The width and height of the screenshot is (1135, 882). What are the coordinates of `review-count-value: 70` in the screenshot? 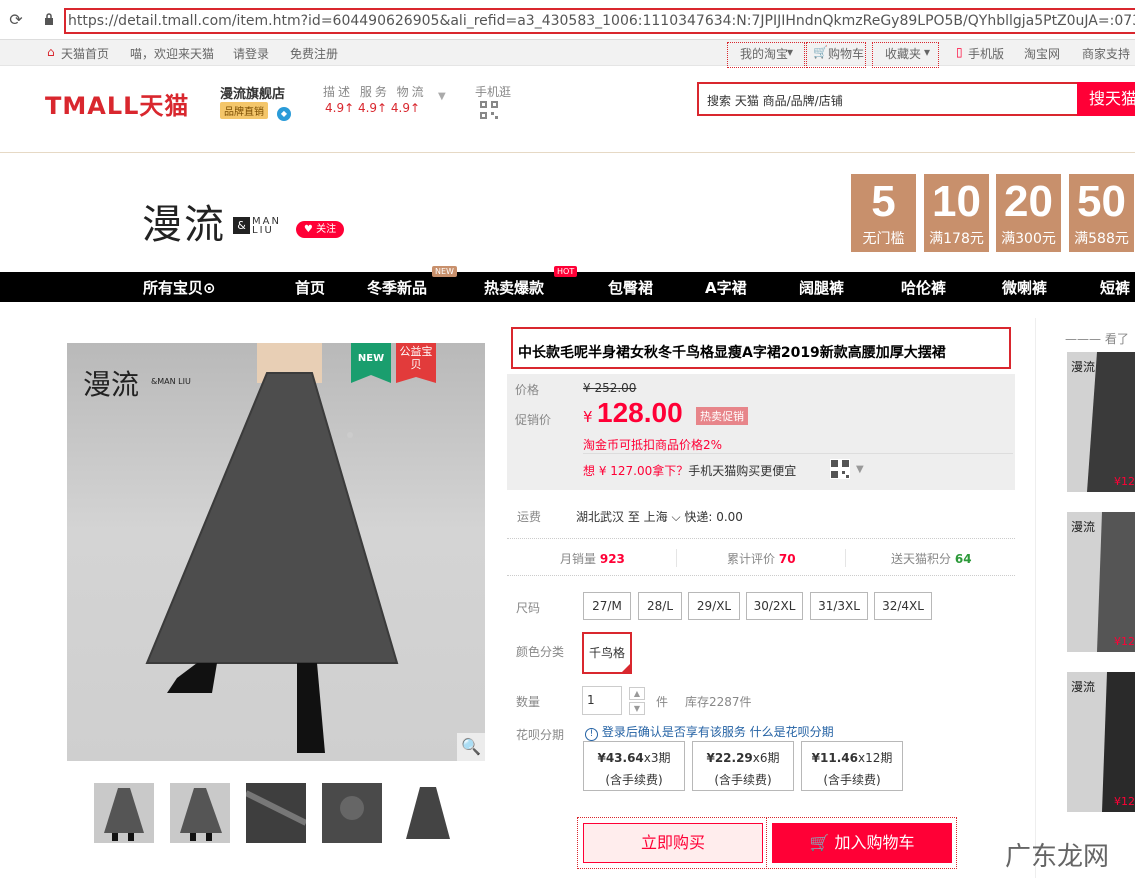 It's located at (787, 559).